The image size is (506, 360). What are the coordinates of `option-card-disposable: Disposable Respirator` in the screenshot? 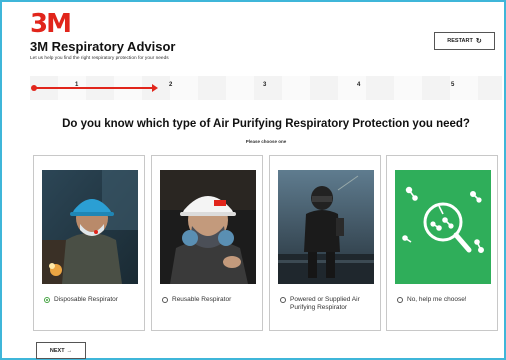 It's located at (89, 243).